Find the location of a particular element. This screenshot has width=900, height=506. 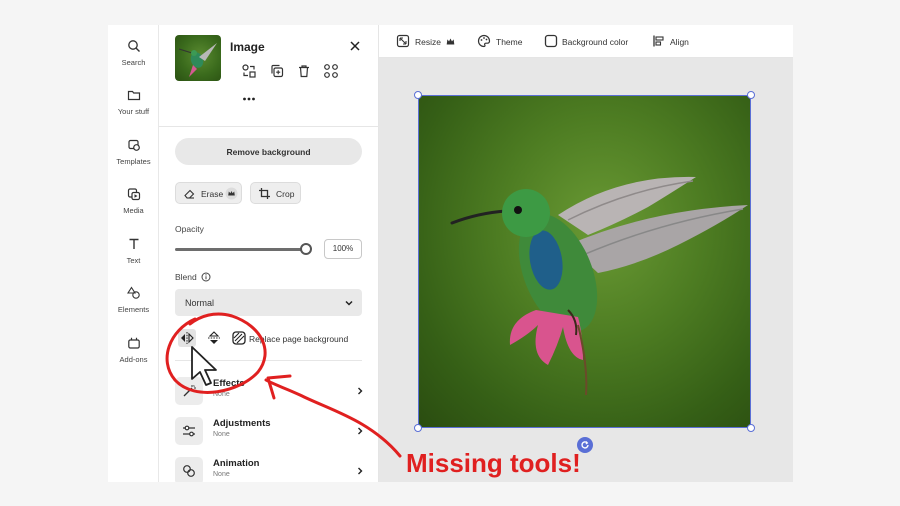

adjustments-title: Adjustments is located at coordinates (242, 423).